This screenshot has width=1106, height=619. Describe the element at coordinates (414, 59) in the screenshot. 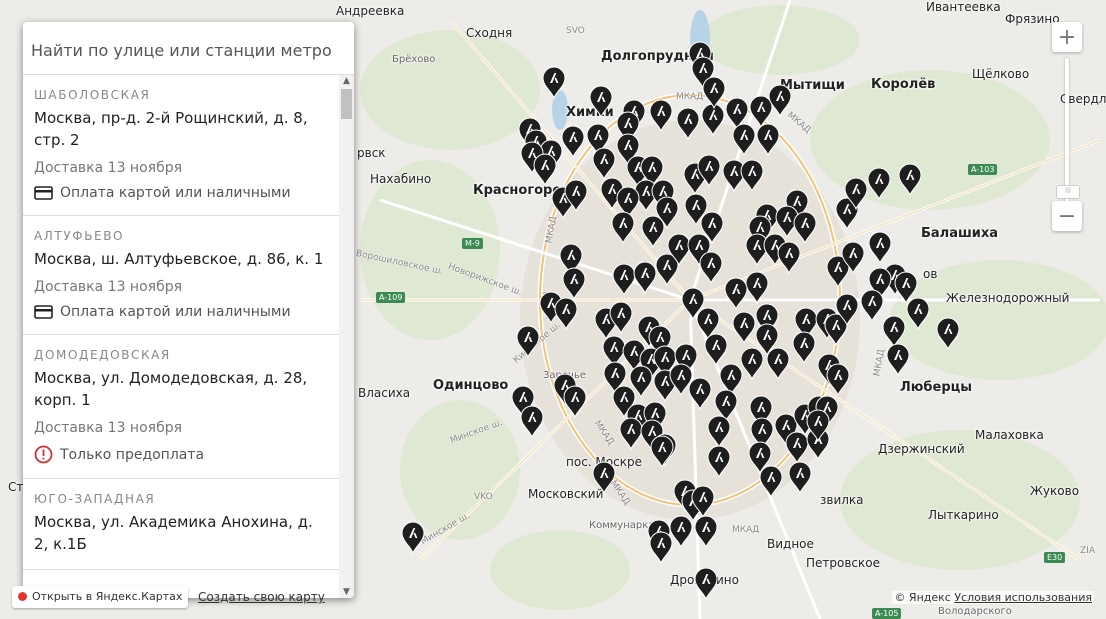

I see `place-label: Брёхово` at that location.